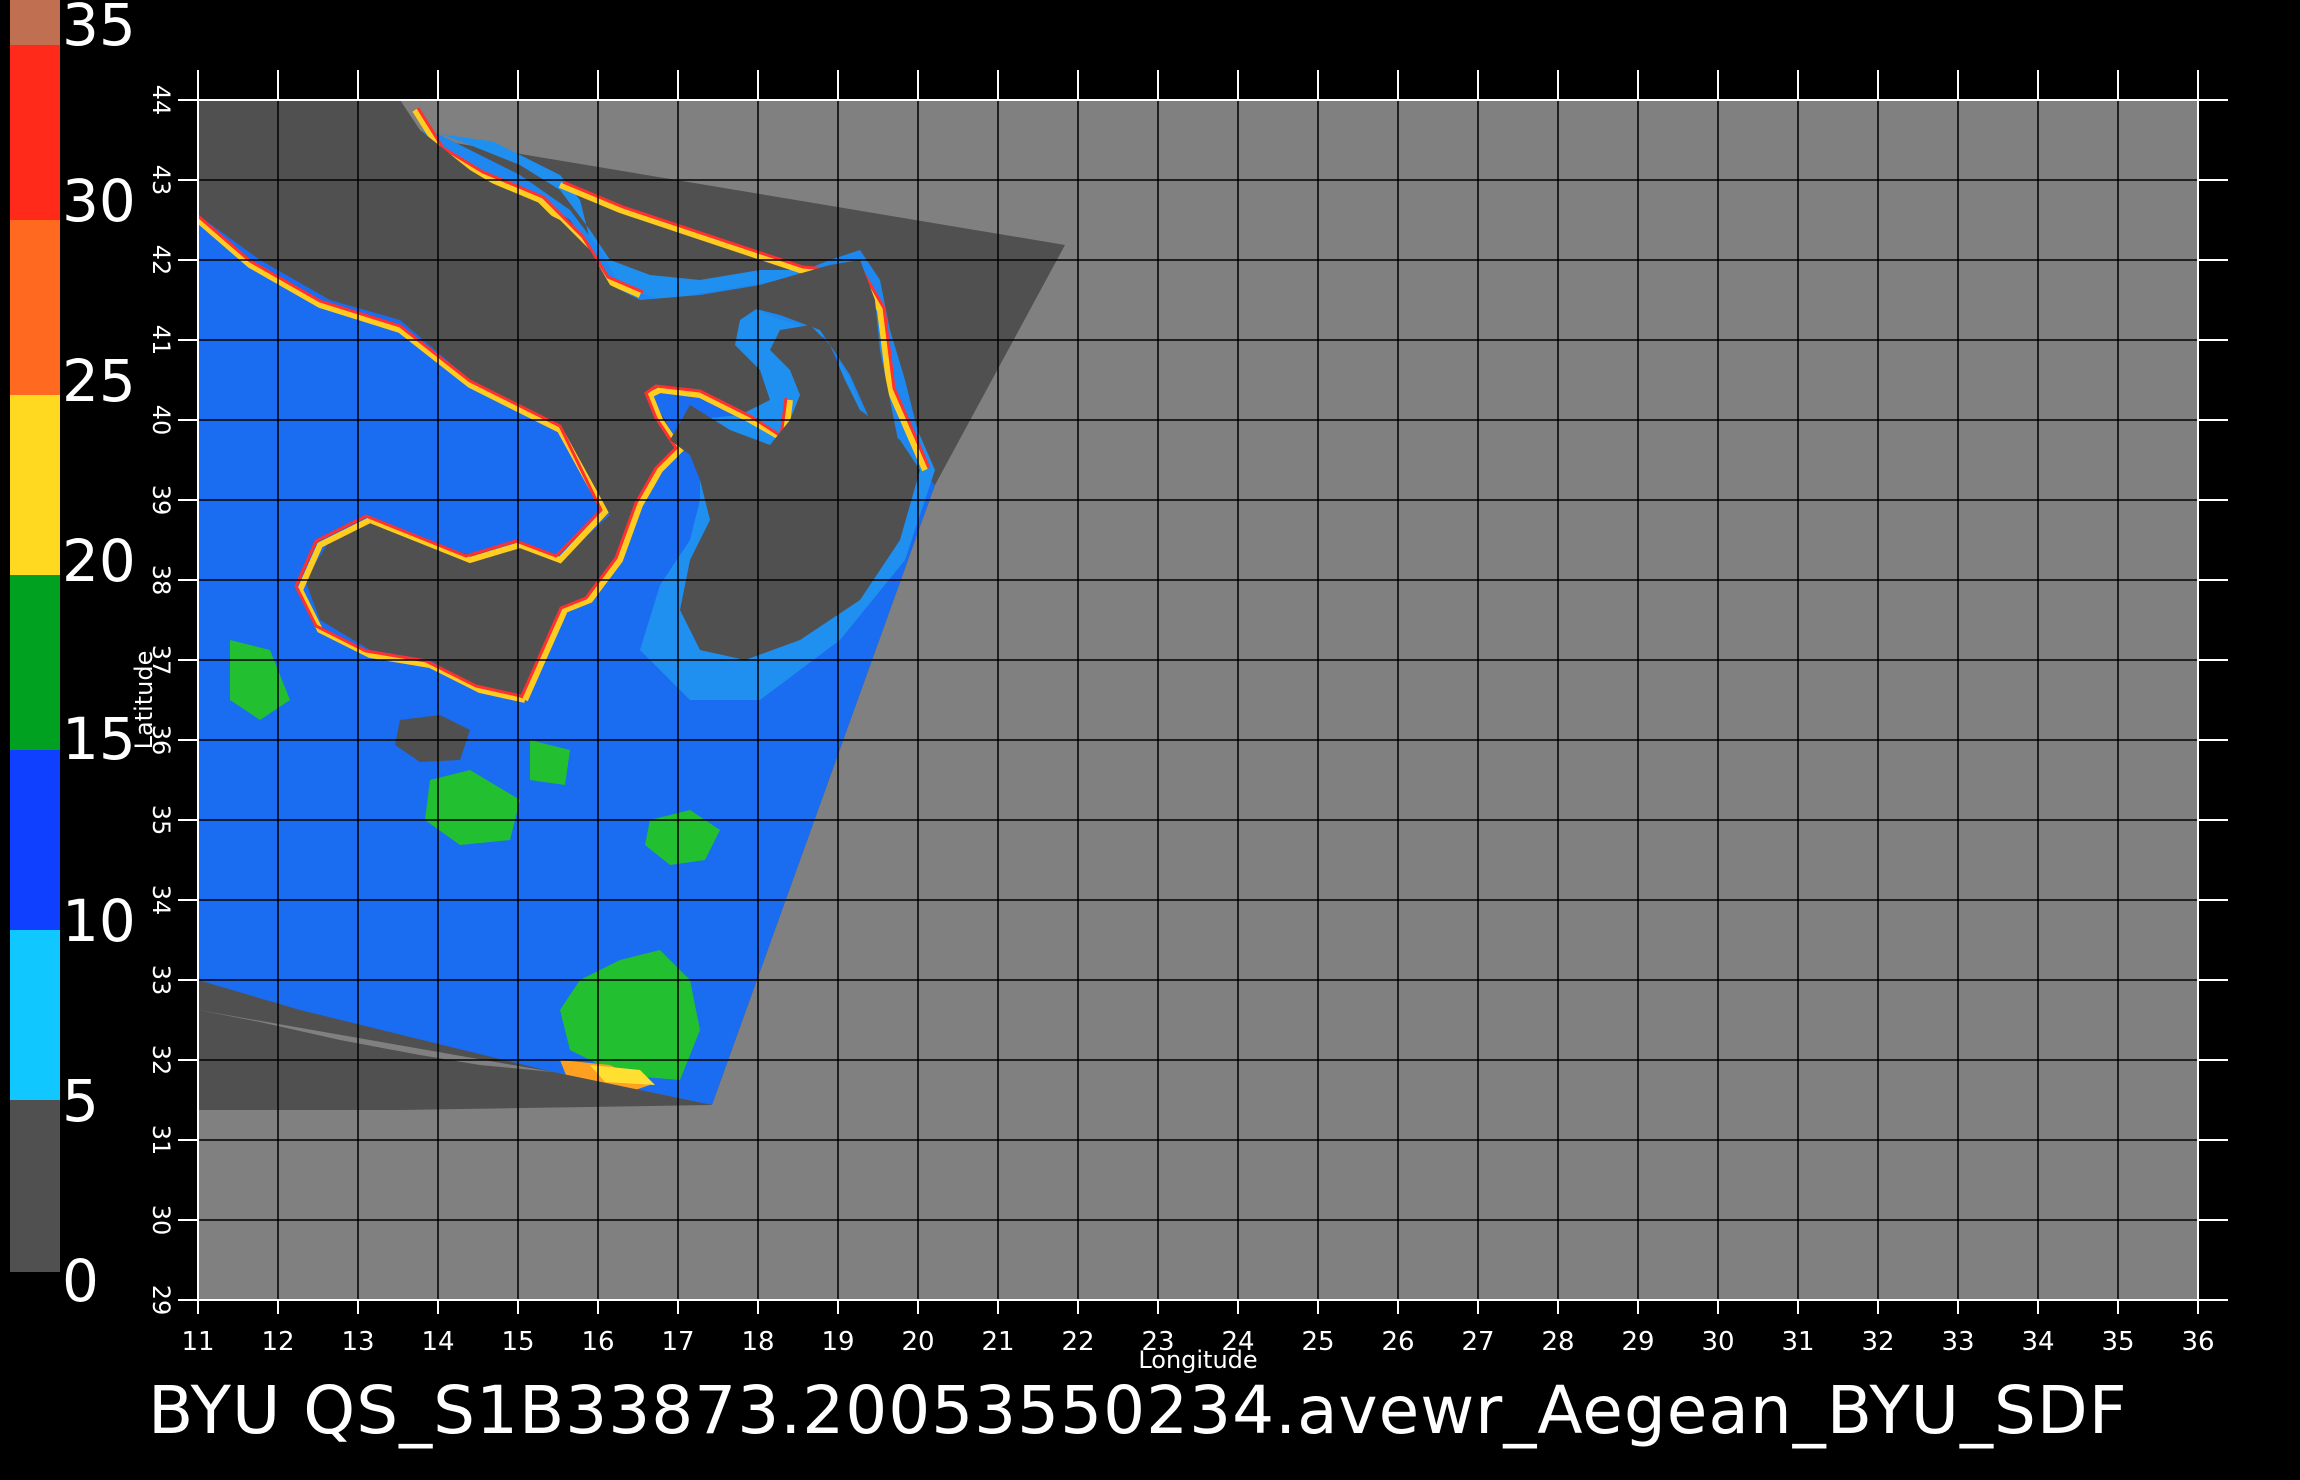 The width and height of the screenshot is (2300, 1480). Describe the element at coordinates (1957, 1342) in the screenshot. I see `x-tick-label: 33` at that location.